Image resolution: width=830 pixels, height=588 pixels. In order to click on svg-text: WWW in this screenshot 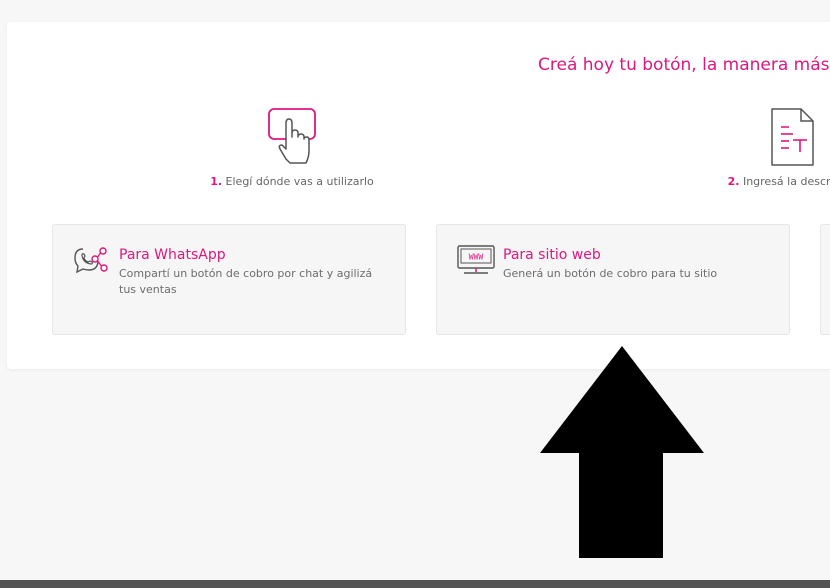, I will do `click(476, 257)`.